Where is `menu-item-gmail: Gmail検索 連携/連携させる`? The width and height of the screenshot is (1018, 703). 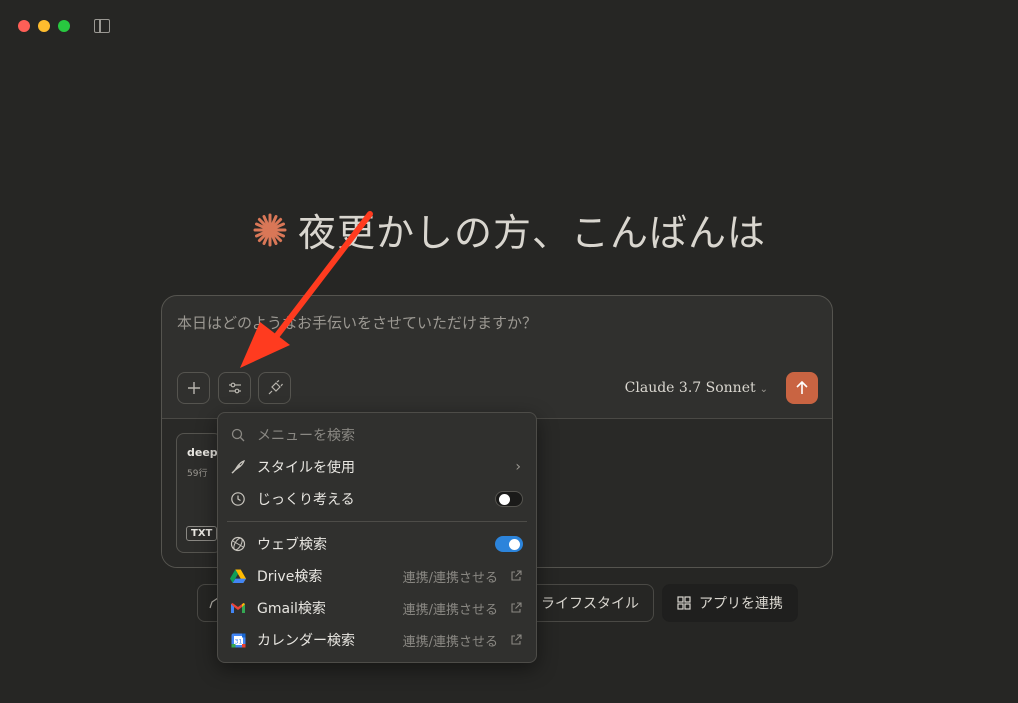 menu-item-gmail: Gmail検索 連携/連携させる is located at coordinates (377, 608).